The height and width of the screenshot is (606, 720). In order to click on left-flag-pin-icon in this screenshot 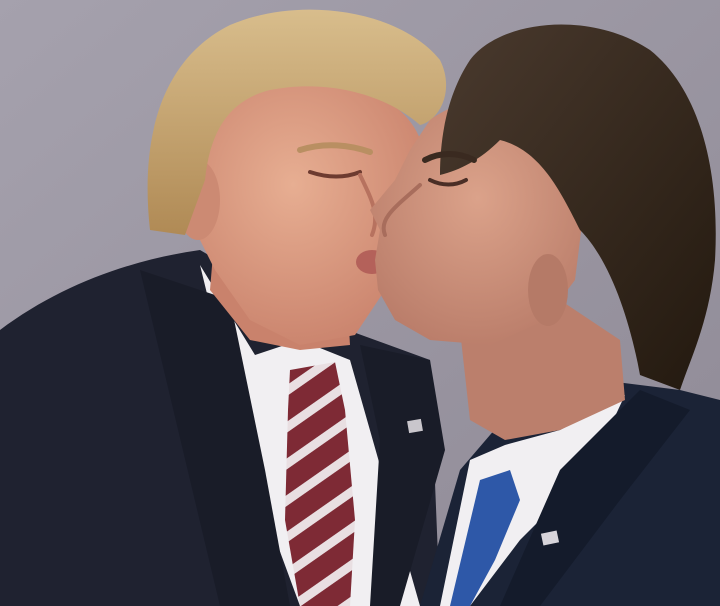, I will do `click(415, 426)`.